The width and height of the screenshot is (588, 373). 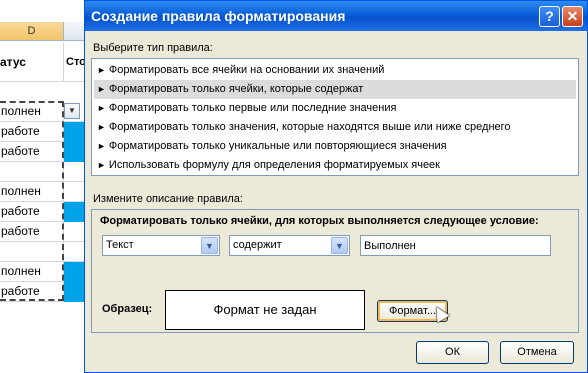 I want to click on operator-select: содержит ▼, so click(x=289, y=245).